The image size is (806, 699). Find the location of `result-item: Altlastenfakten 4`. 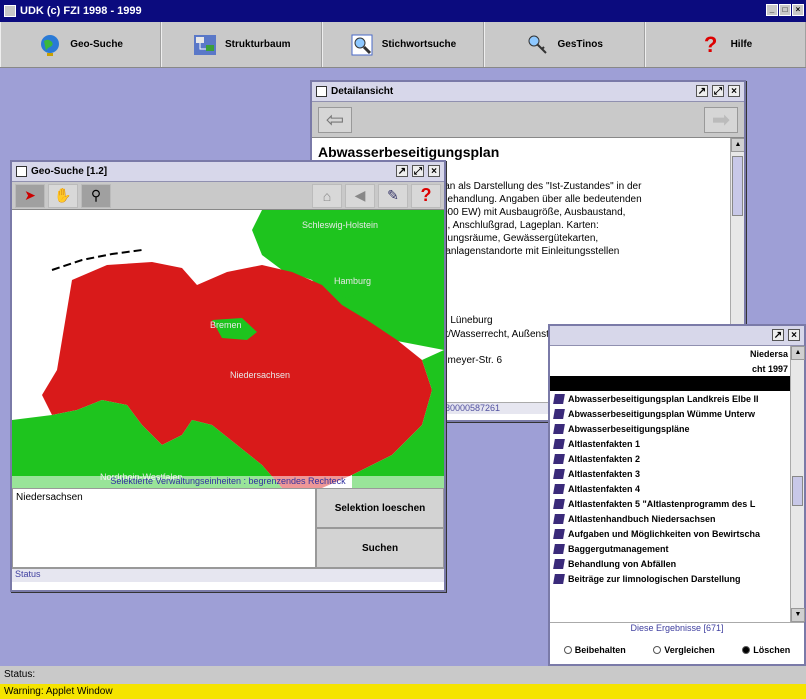

result-item: Altlastenfakten 4 is located at coordinates (670, 488).